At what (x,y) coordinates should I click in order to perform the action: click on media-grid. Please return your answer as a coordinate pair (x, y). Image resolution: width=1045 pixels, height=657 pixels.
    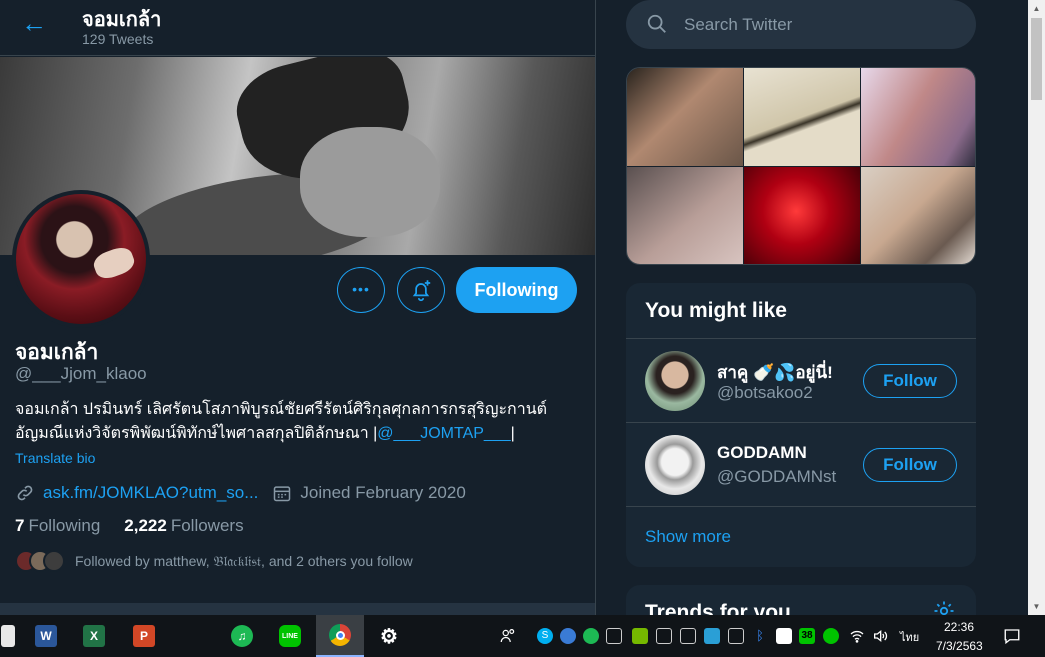
    Looking at the image, I should click on (801, 166).